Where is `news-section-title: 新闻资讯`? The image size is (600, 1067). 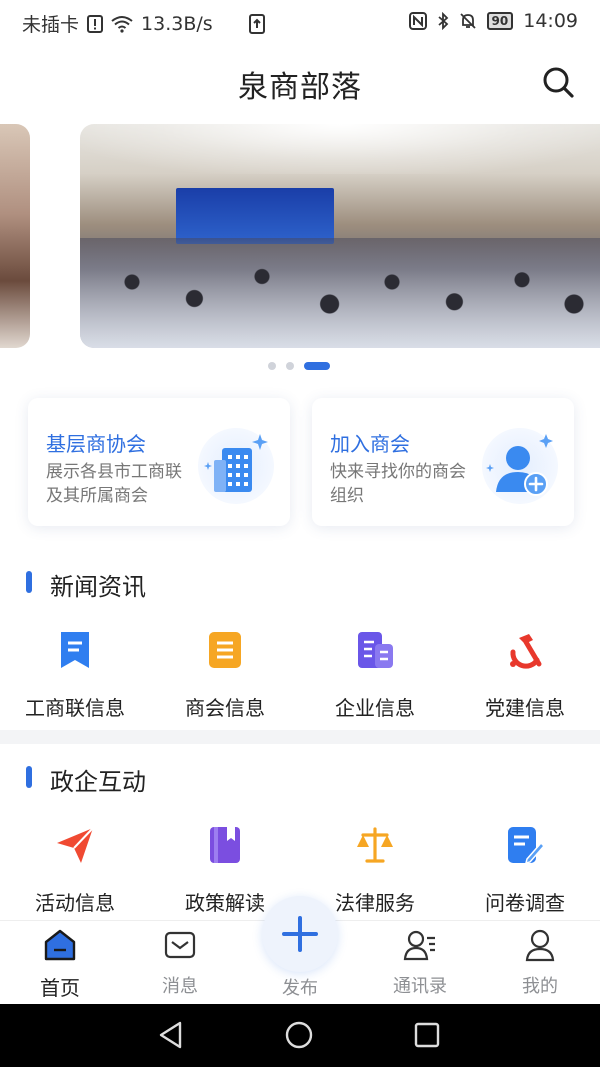
news-section-title: 新闻资讯 is located at coordinates (98, 587).